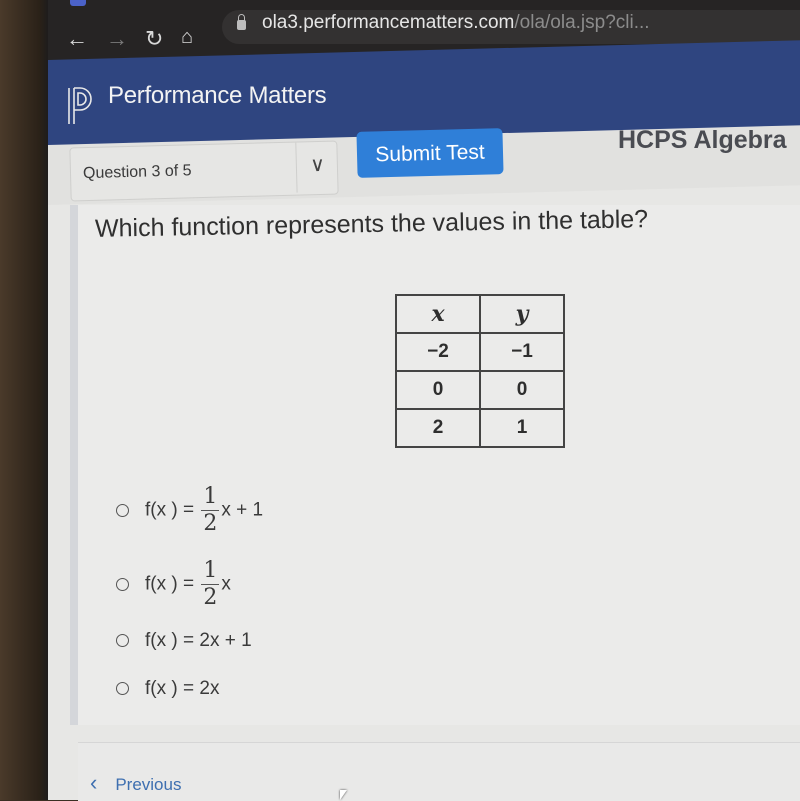  I want to click on answer-option-4: f(x ) = 2x, so click(167, 689).